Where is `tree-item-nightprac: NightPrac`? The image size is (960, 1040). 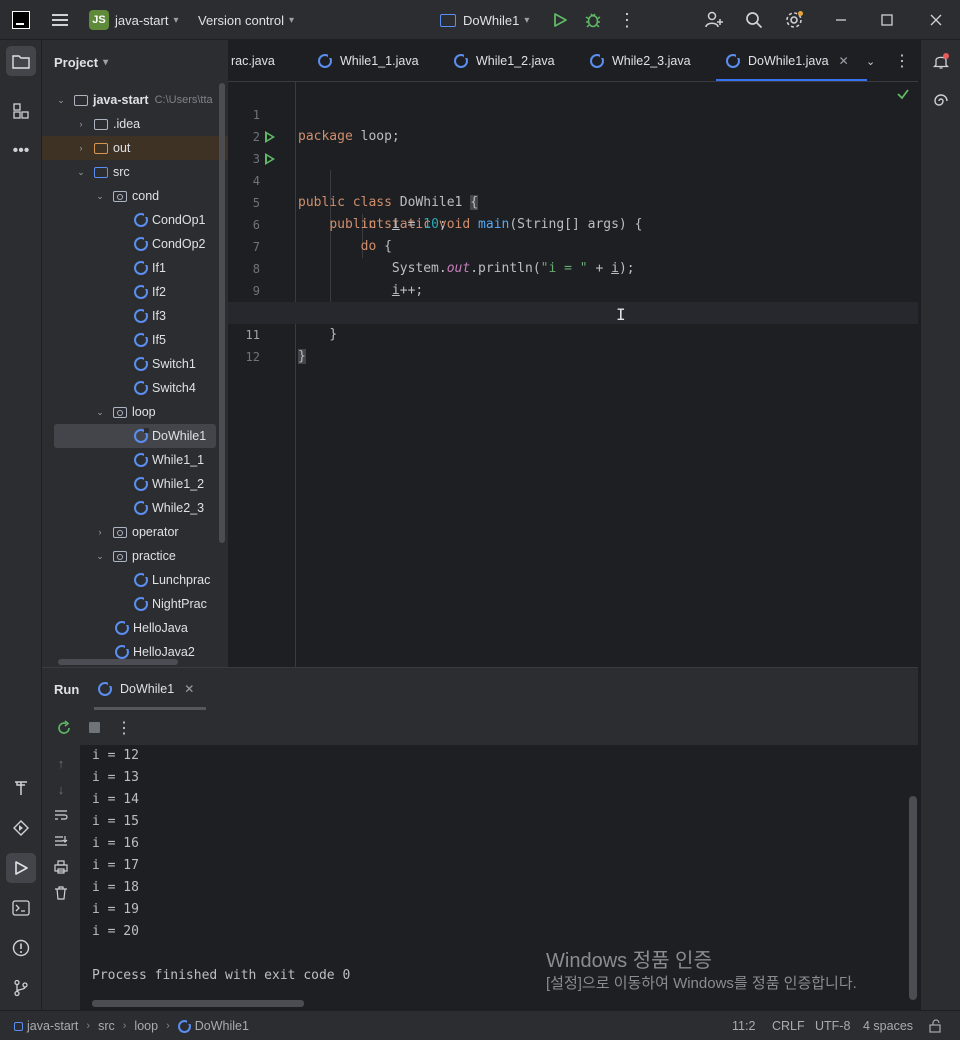
tree-item-nightprac: NightPrac is located at coordinates (135, 604).